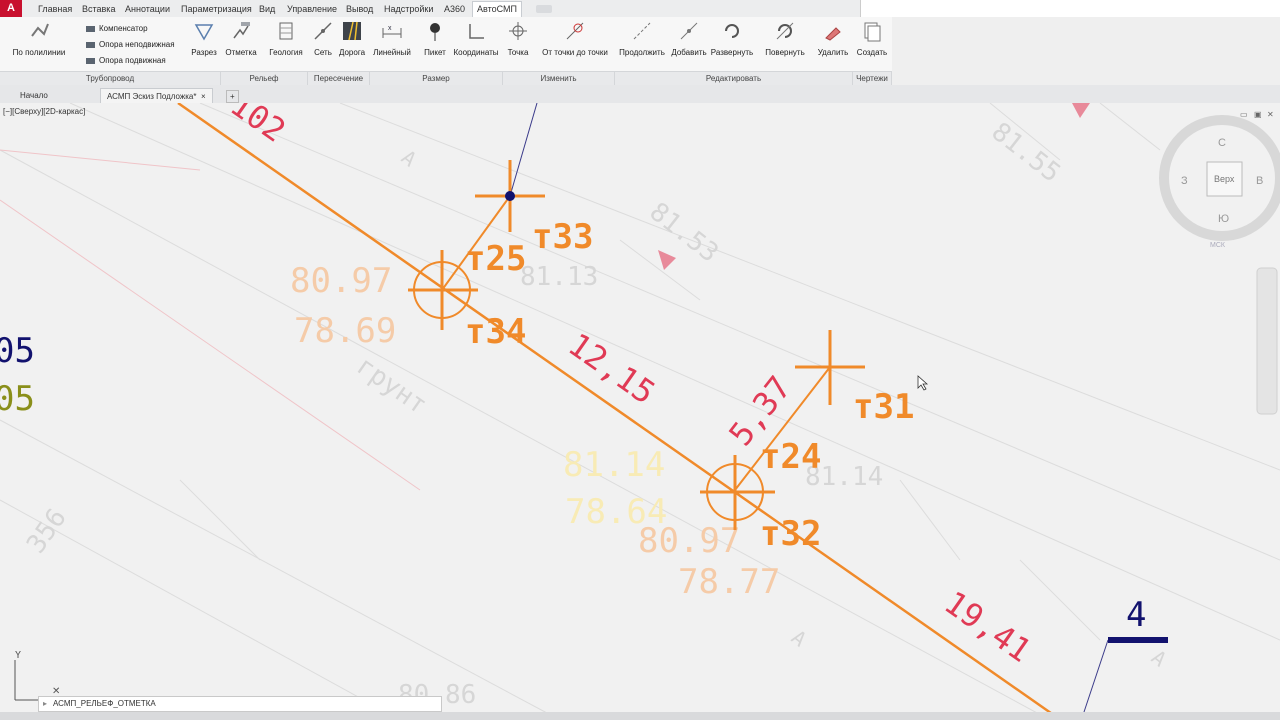 The height and width of the screenshot is (720, 1280). I want to click on doc-tab-active: АСМП Эскиз Подложка* ×, so click(156, 96).